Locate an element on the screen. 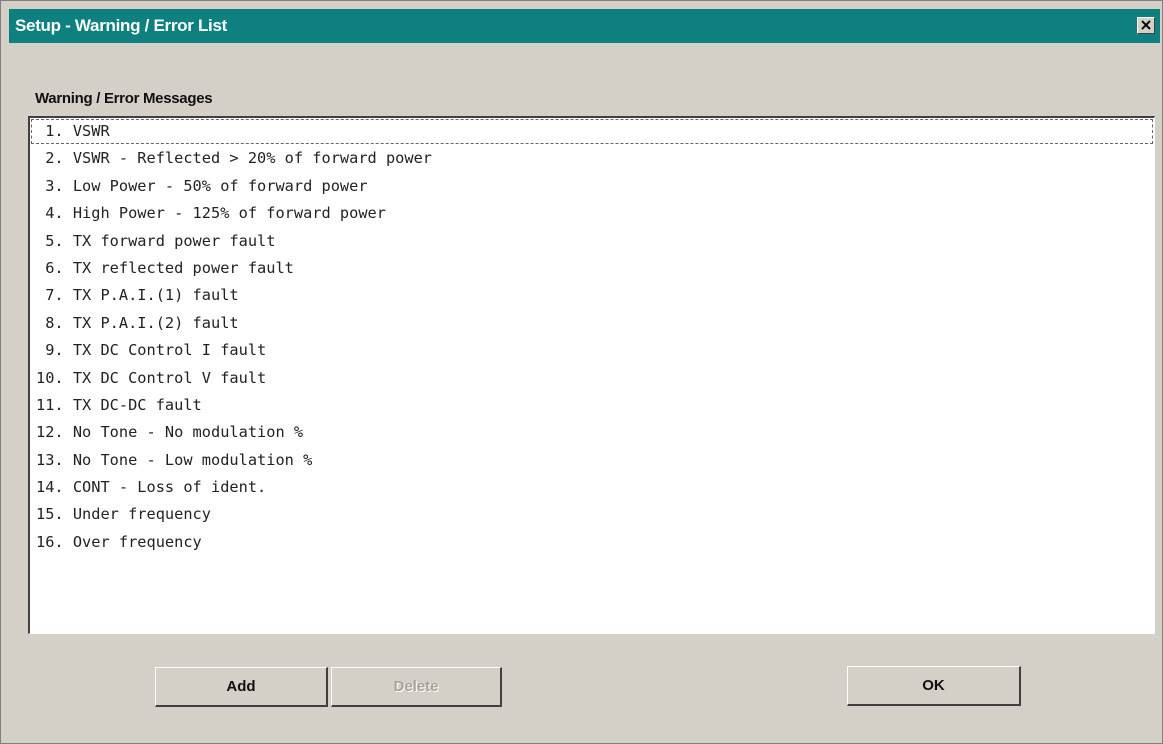  close-button is located at coordinates (1146, 25).